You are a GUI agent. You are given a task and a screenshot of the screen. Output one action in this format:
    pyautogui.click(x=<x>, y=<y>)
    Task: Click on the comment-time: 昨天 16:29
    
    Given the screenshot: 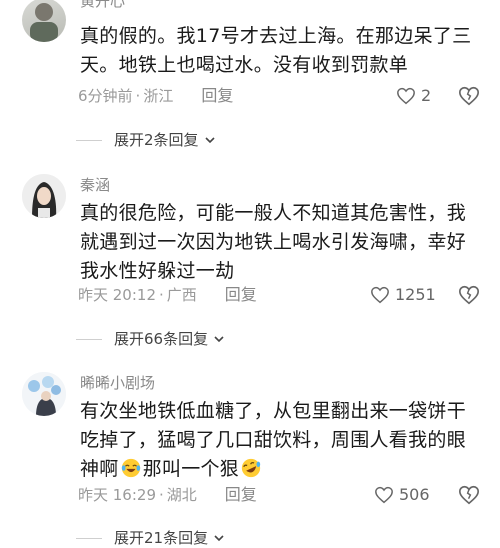 What is the action you would take?
    pyautogui.click(x=117, y=495)
    